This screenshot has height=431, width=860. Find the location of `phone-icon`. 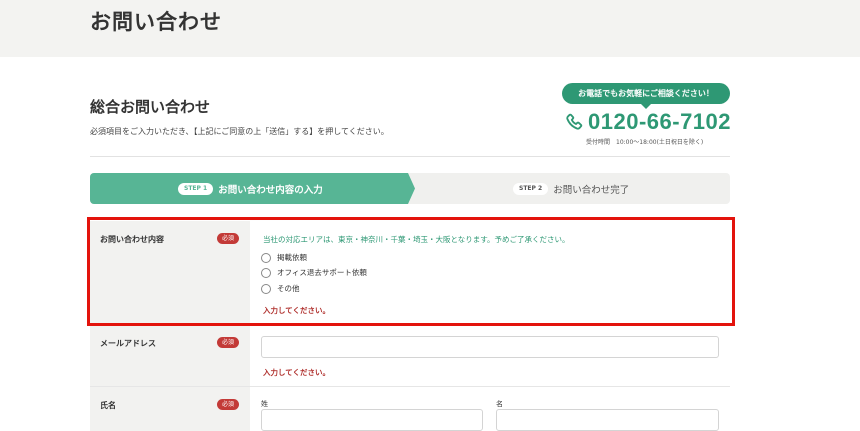

phone-icon is located at coordinates (574, 121).